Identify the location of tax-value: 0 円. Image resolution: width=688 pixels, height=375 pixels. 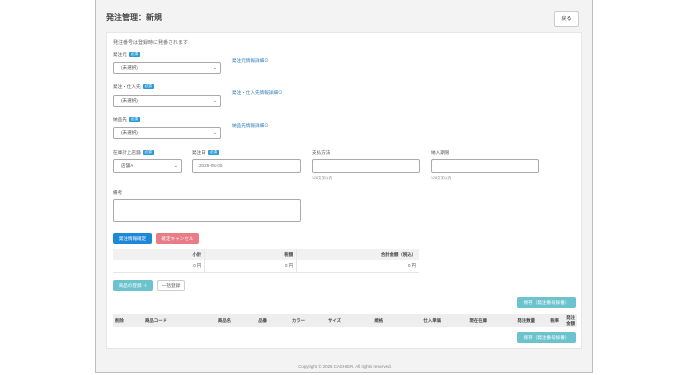
(251, 266).